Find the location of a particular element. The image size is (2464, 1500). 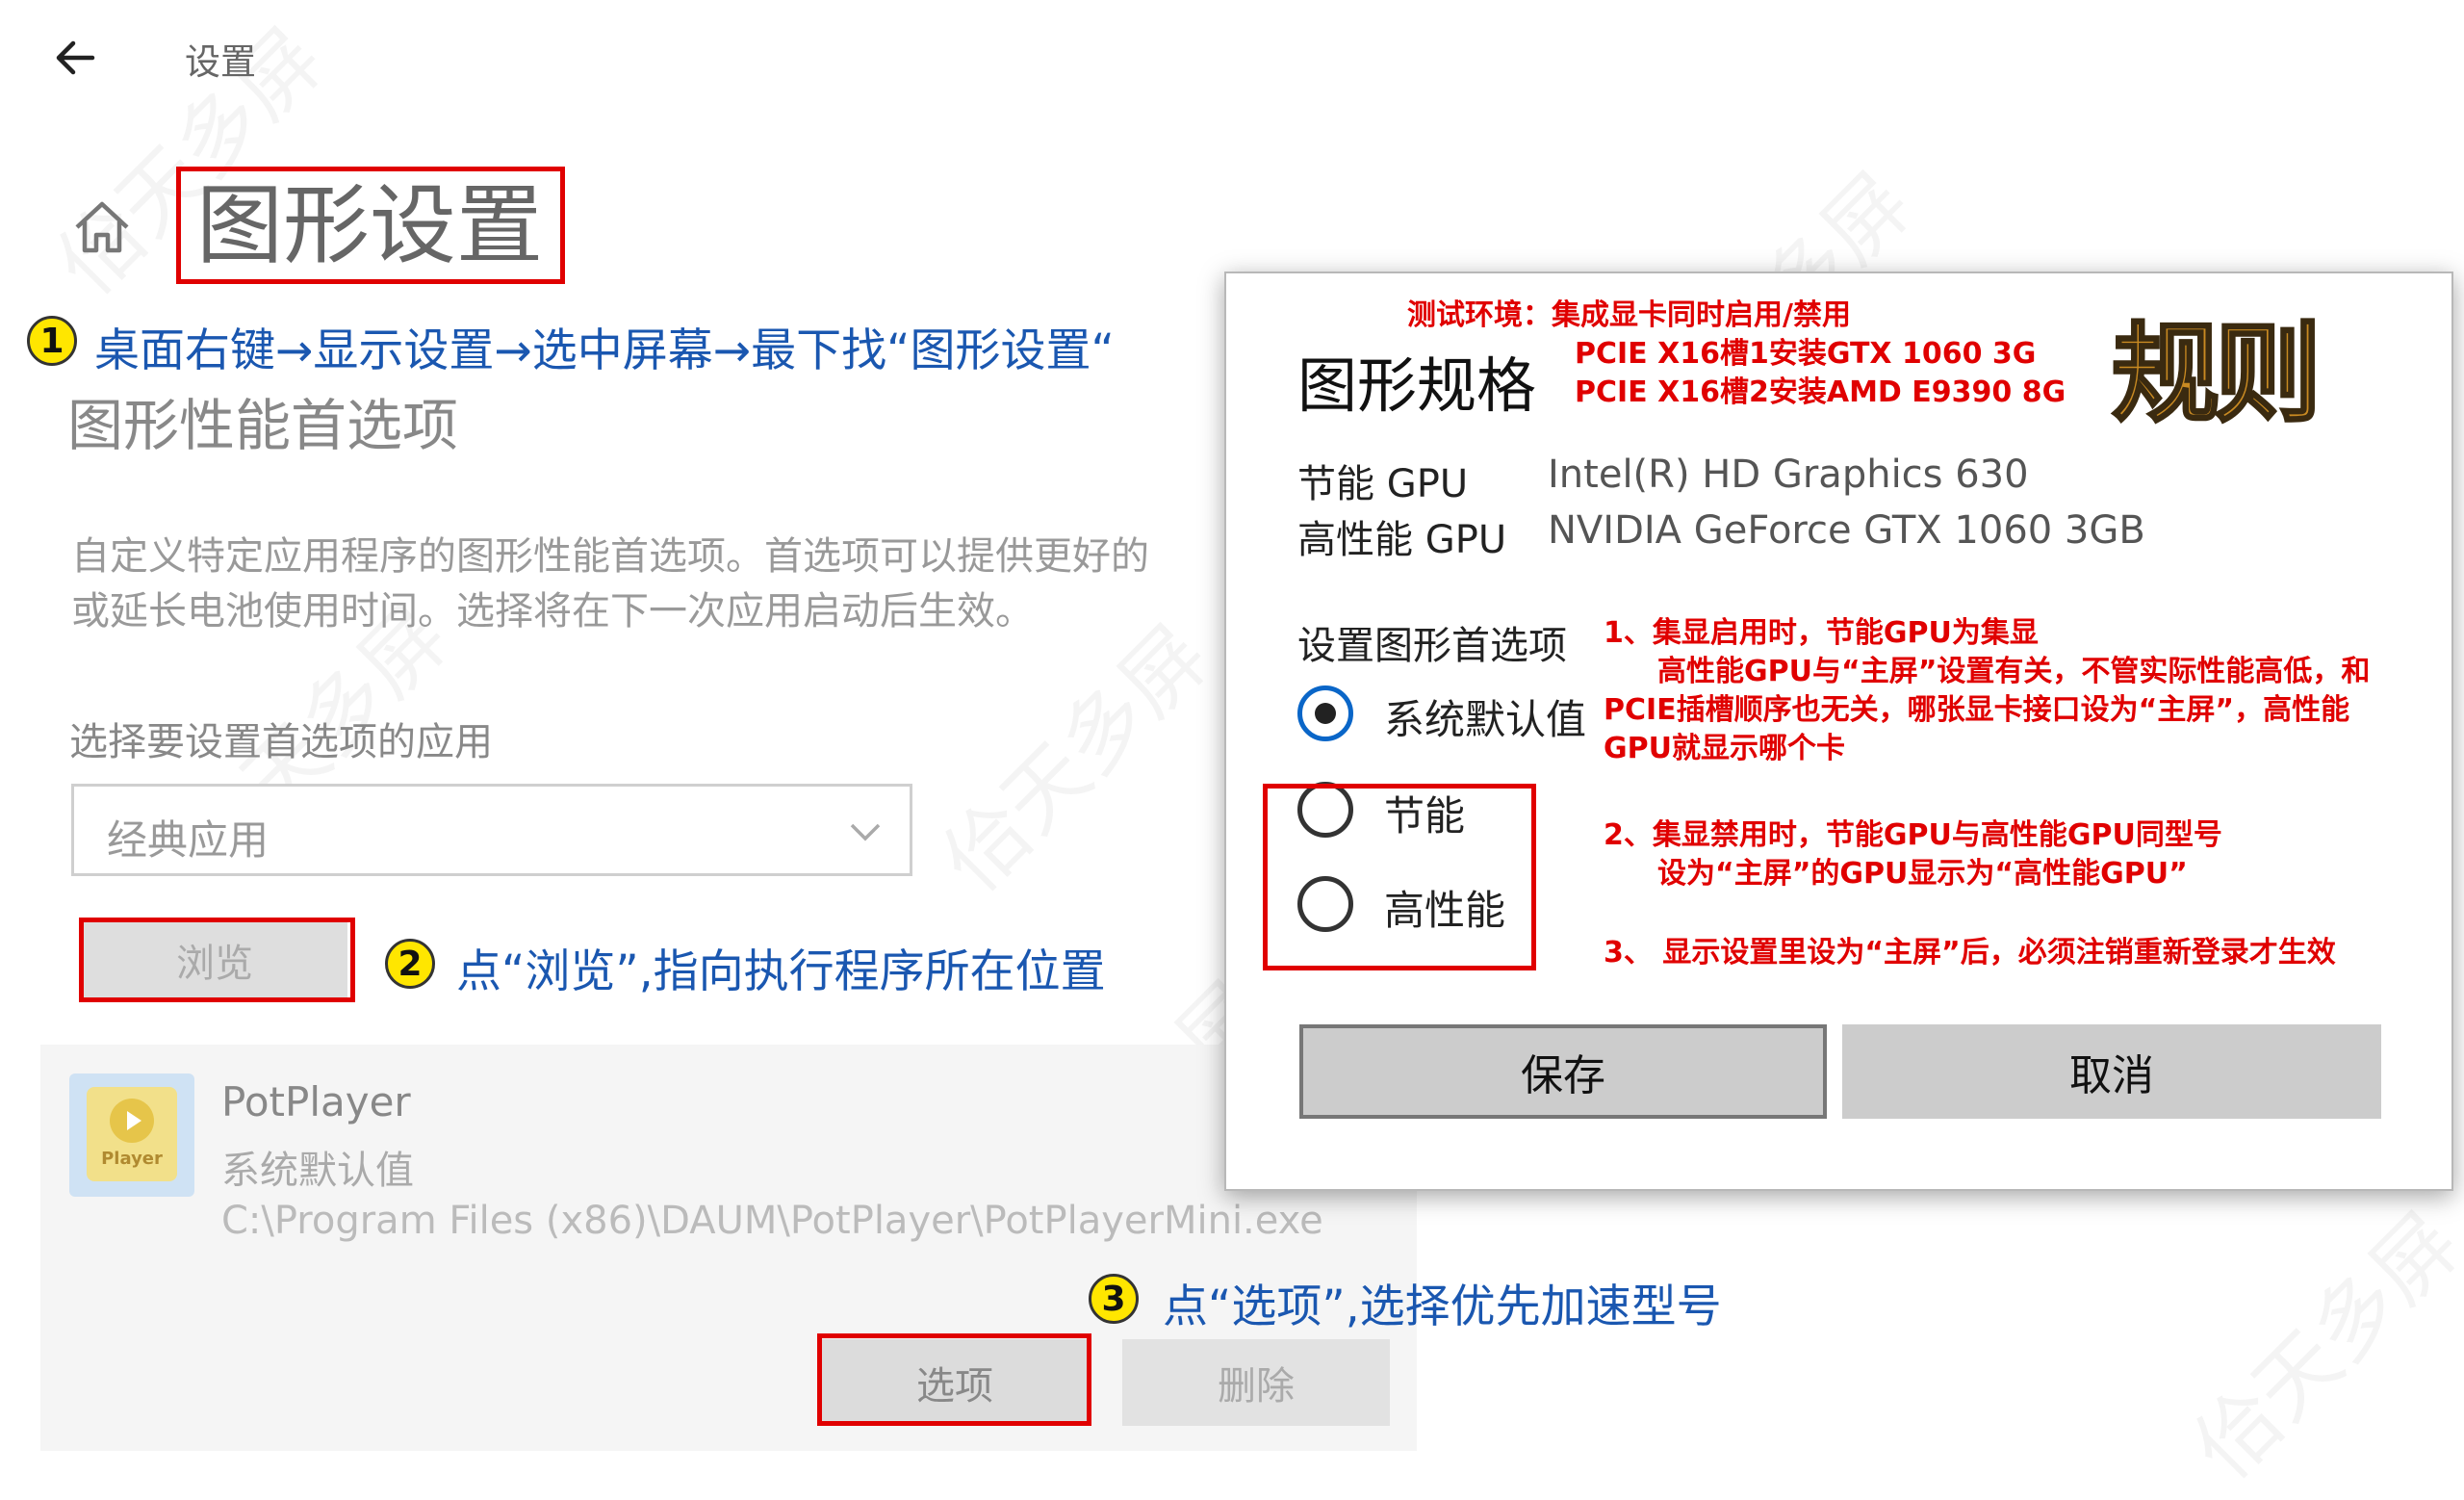

back-button is located at coordinates (75, 58).